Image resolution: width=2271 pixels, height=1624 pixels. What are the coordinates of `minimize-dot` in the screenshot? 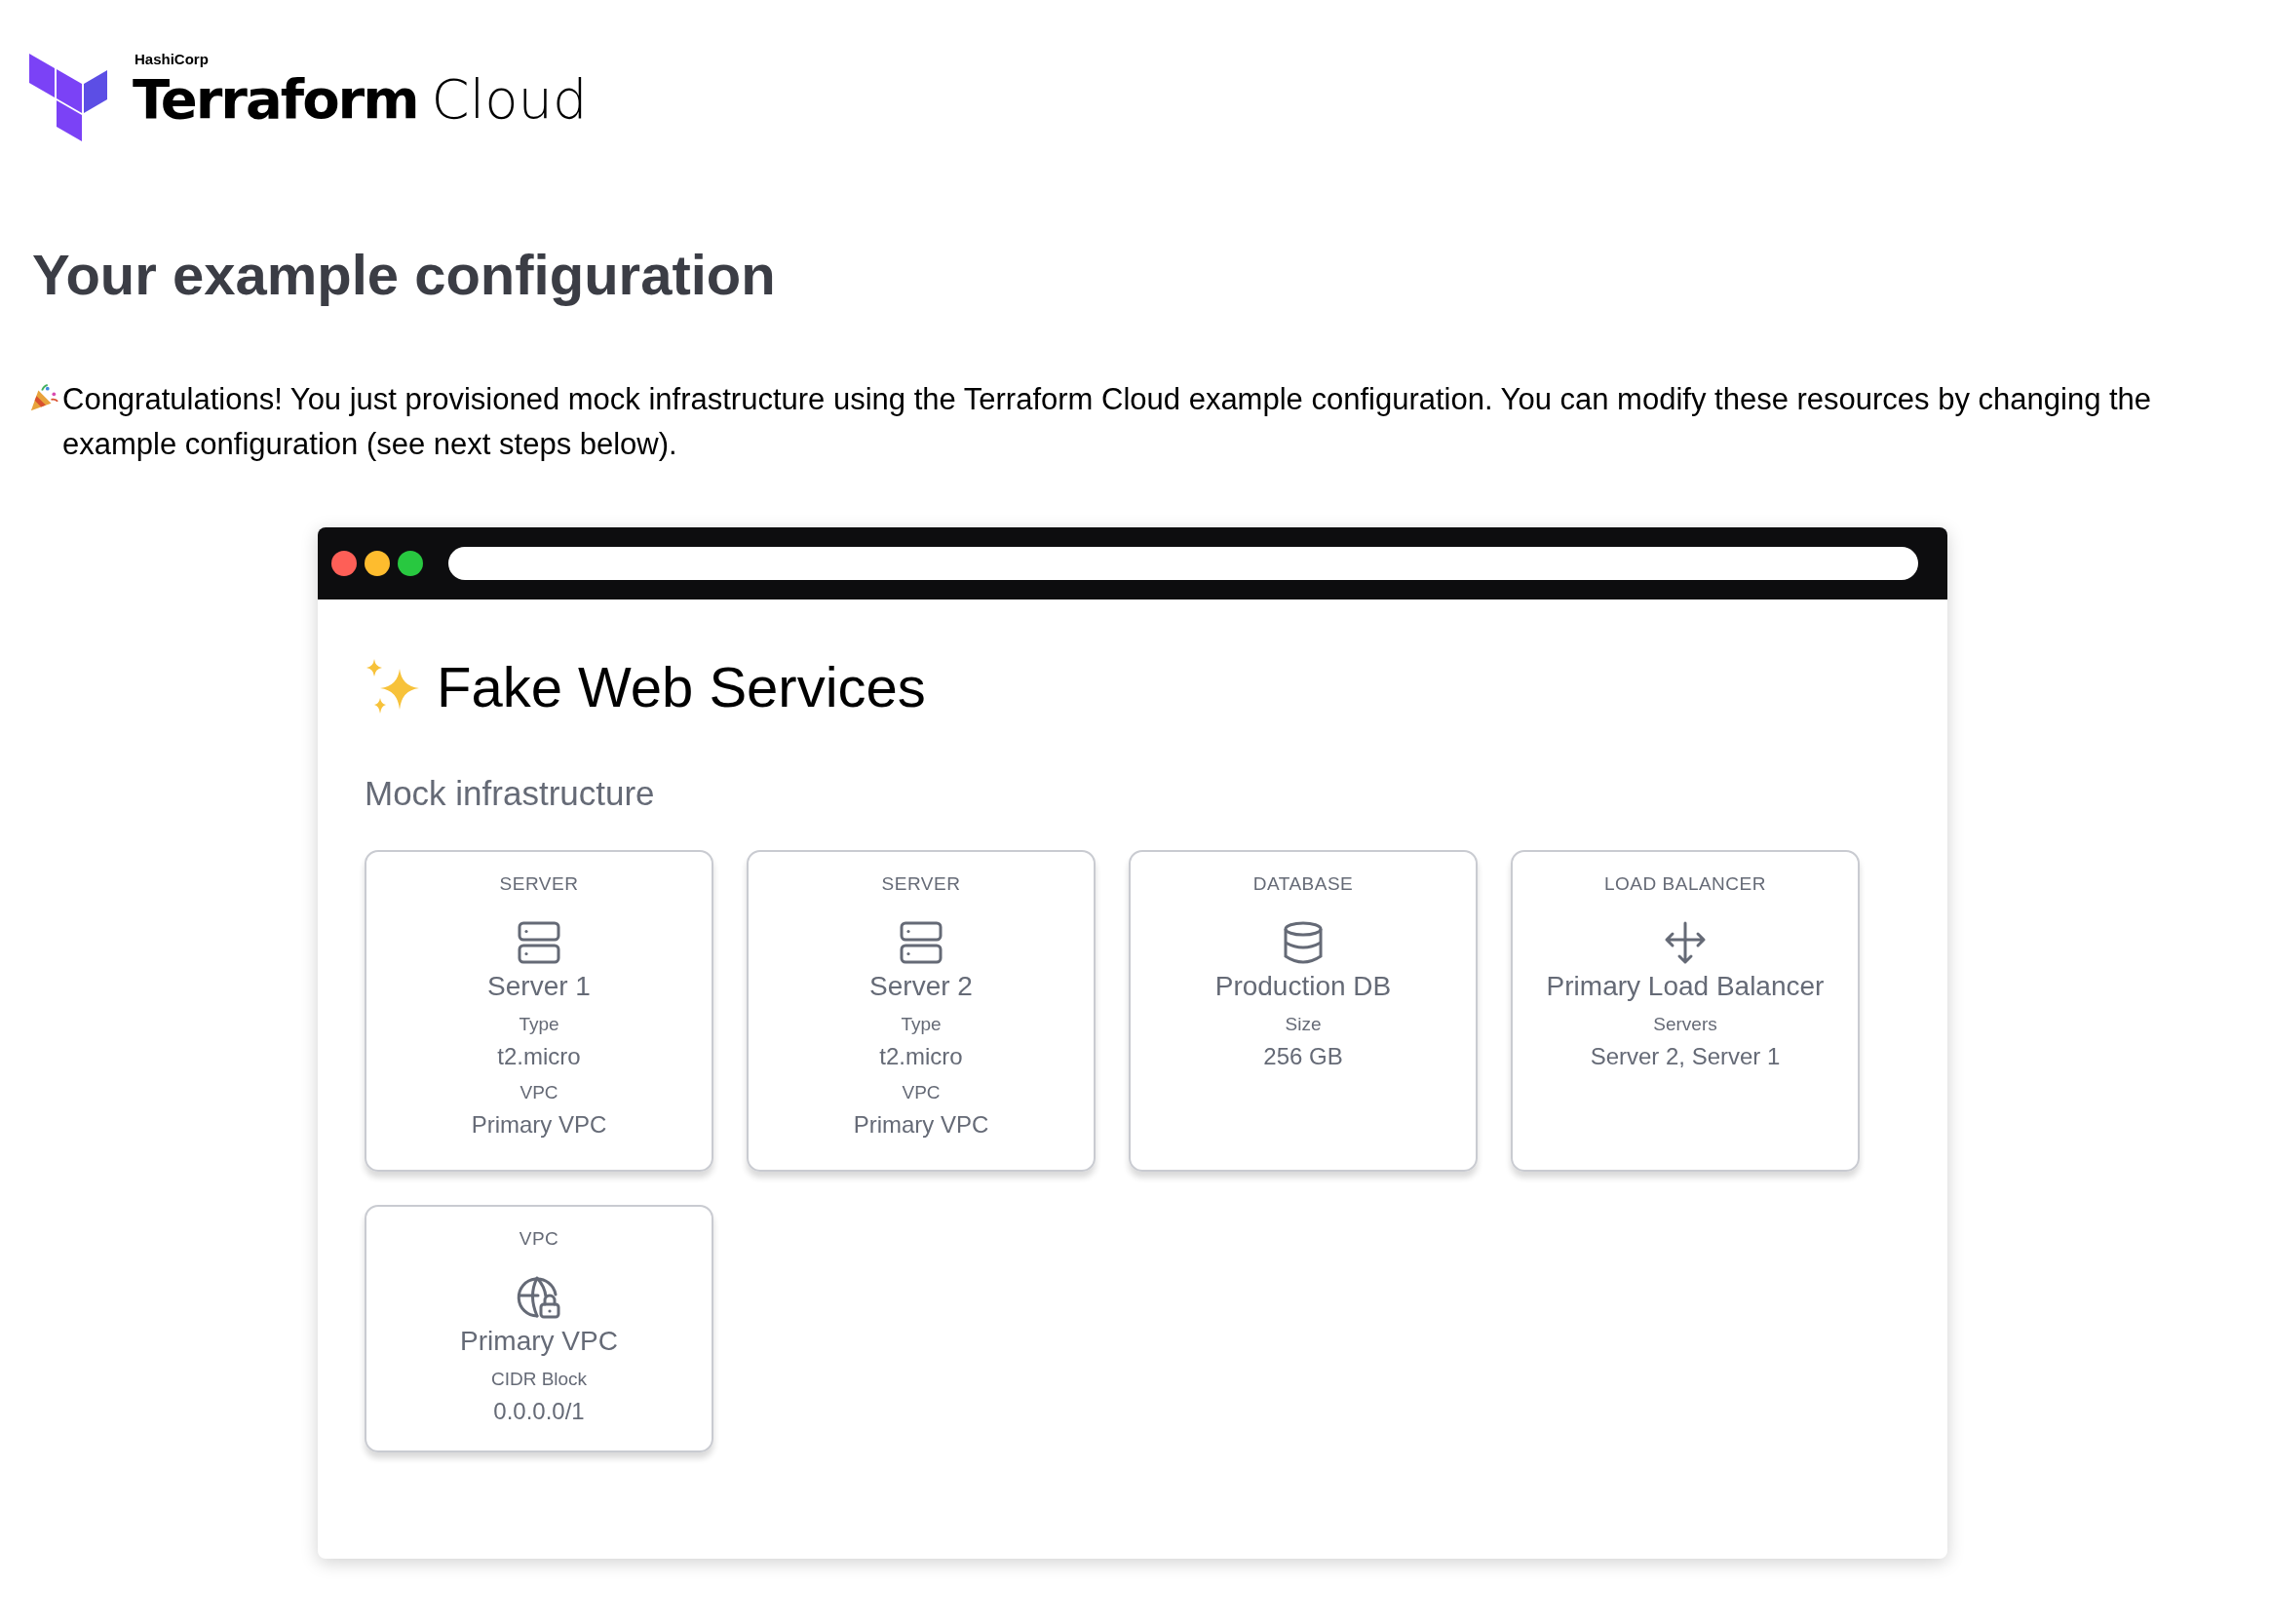 It's located at (377, 563).